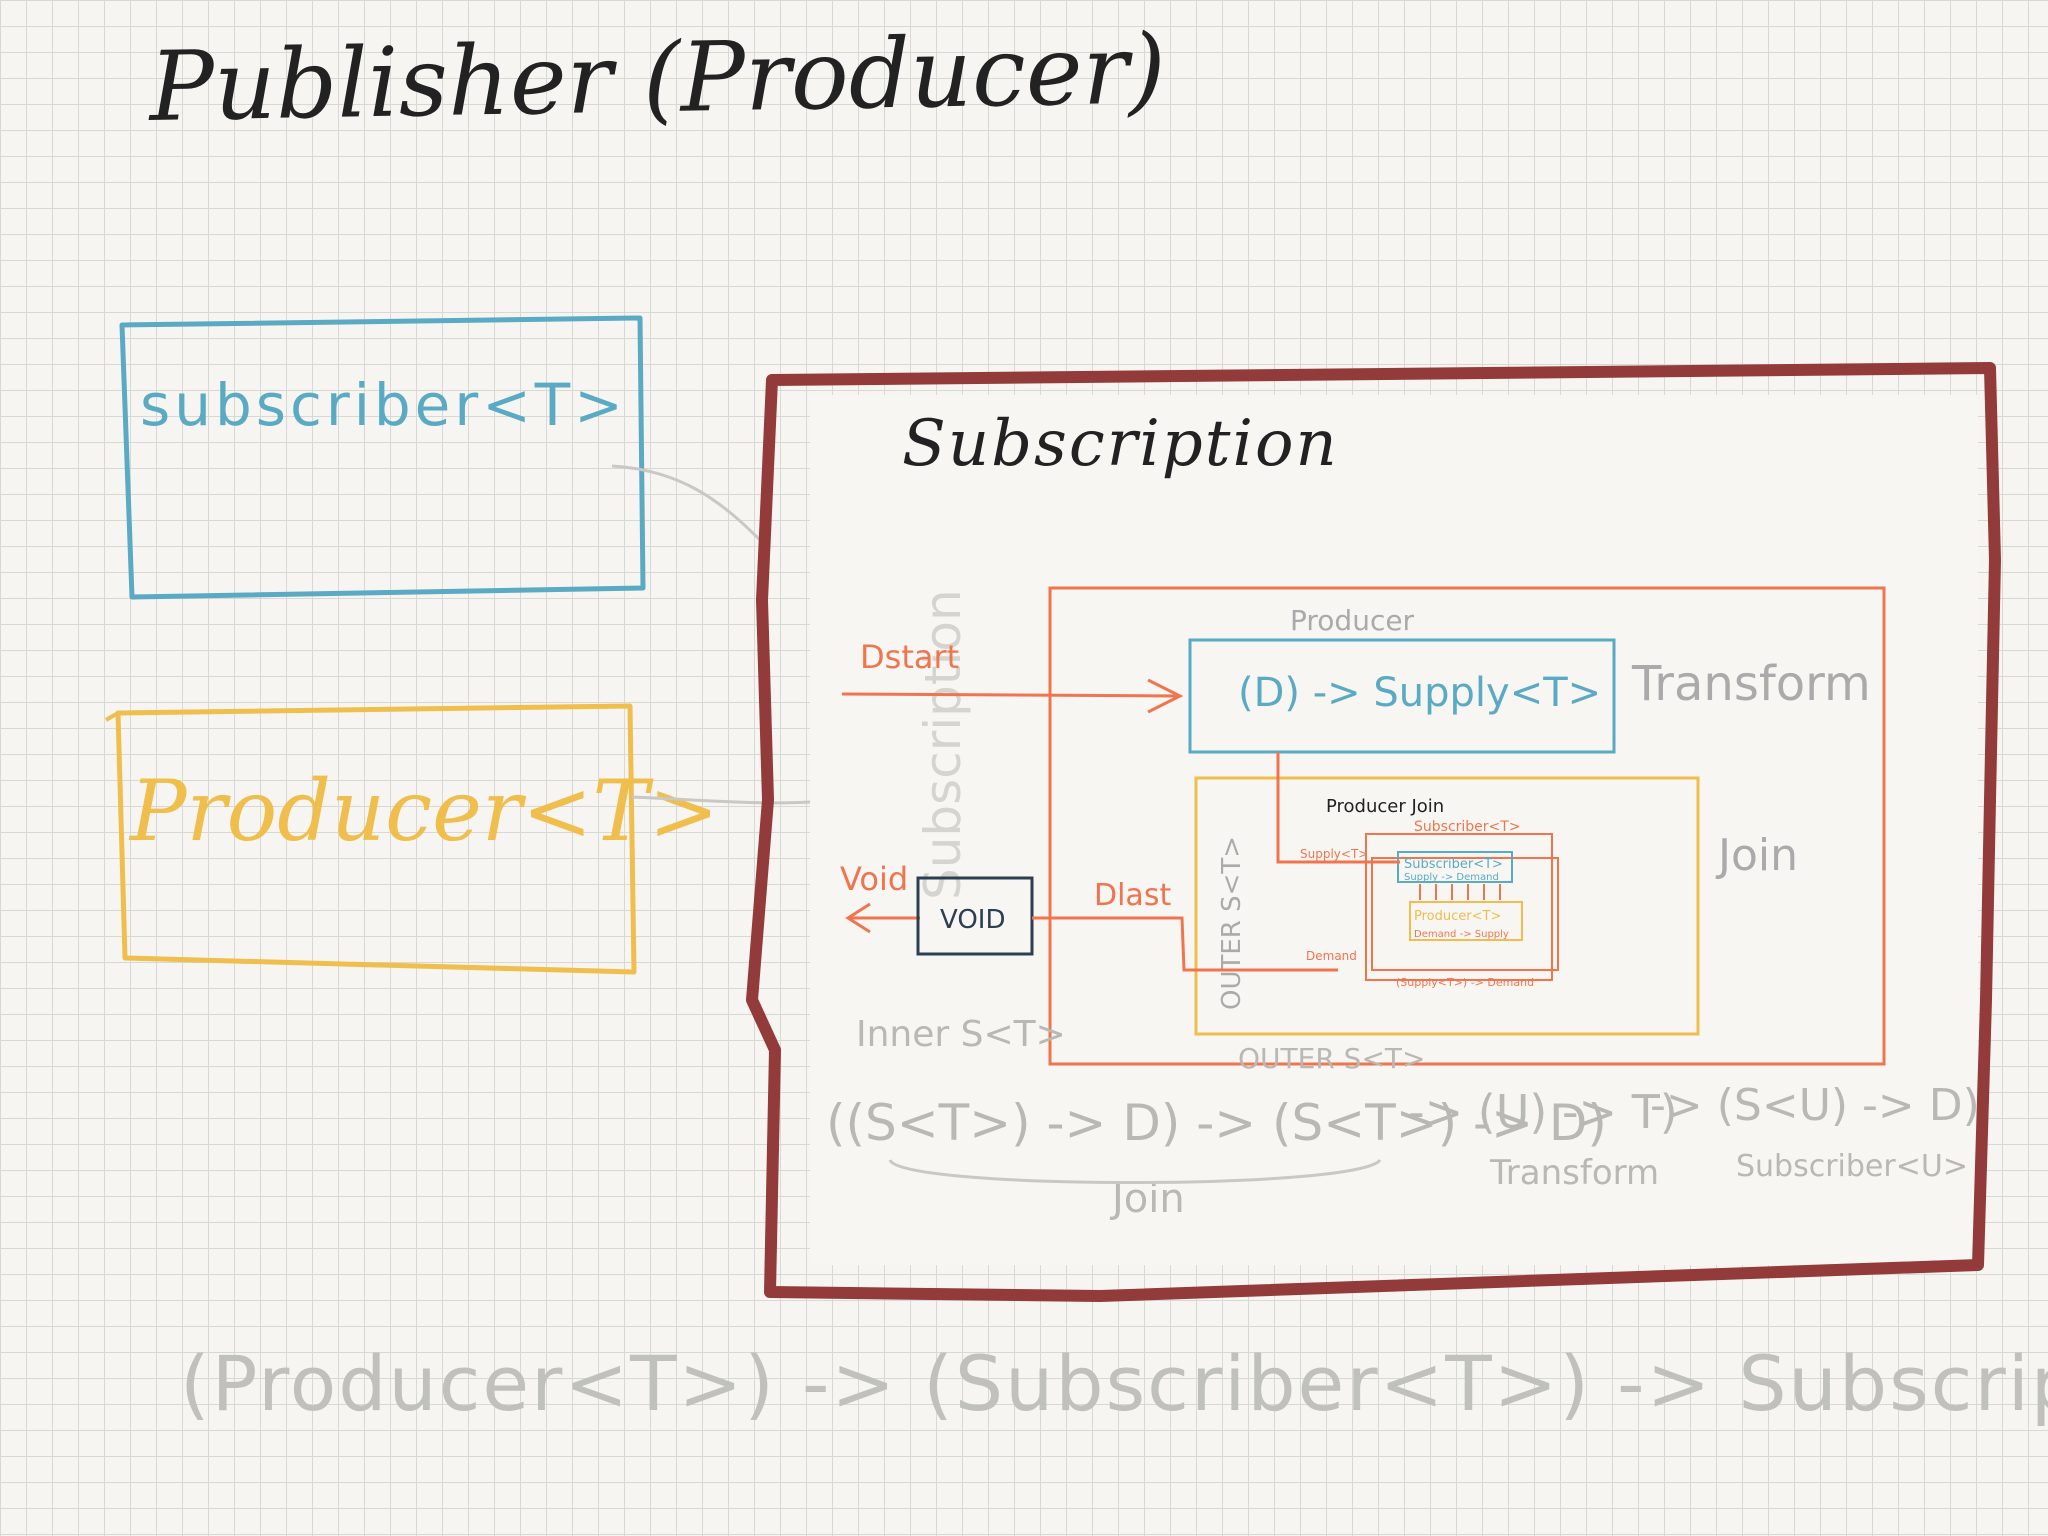  What do you see at coordinates (1132, 895) in the screenshot?
I see `d-last-label: Dlast` at bounding box center [1132, 895].